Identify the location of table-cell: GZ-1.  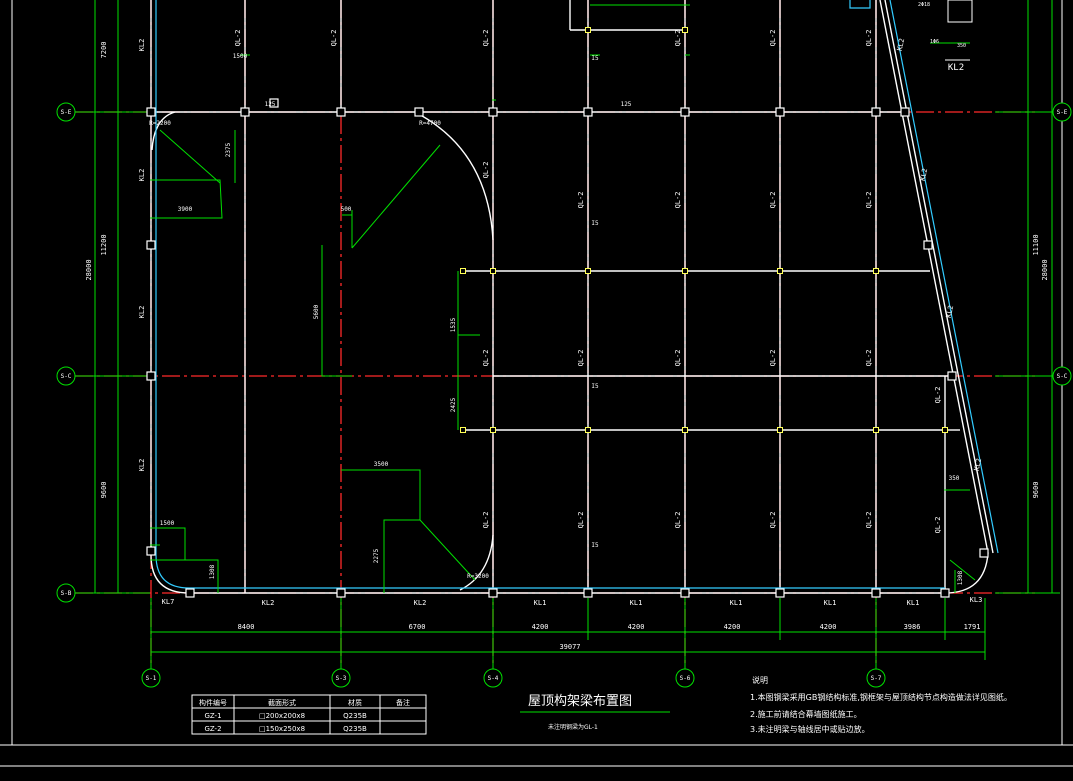
(212, 716).